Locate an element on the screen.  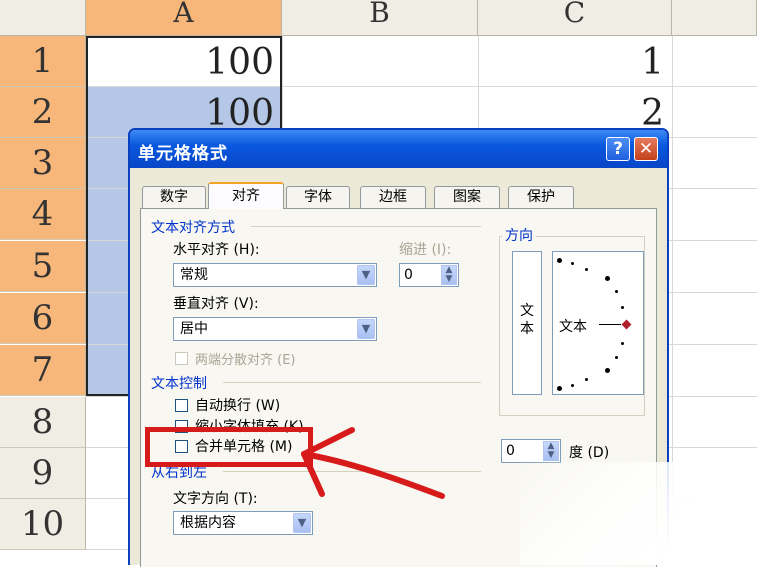
tab-alignment: 对齐 is located at coordinates (246, 195).